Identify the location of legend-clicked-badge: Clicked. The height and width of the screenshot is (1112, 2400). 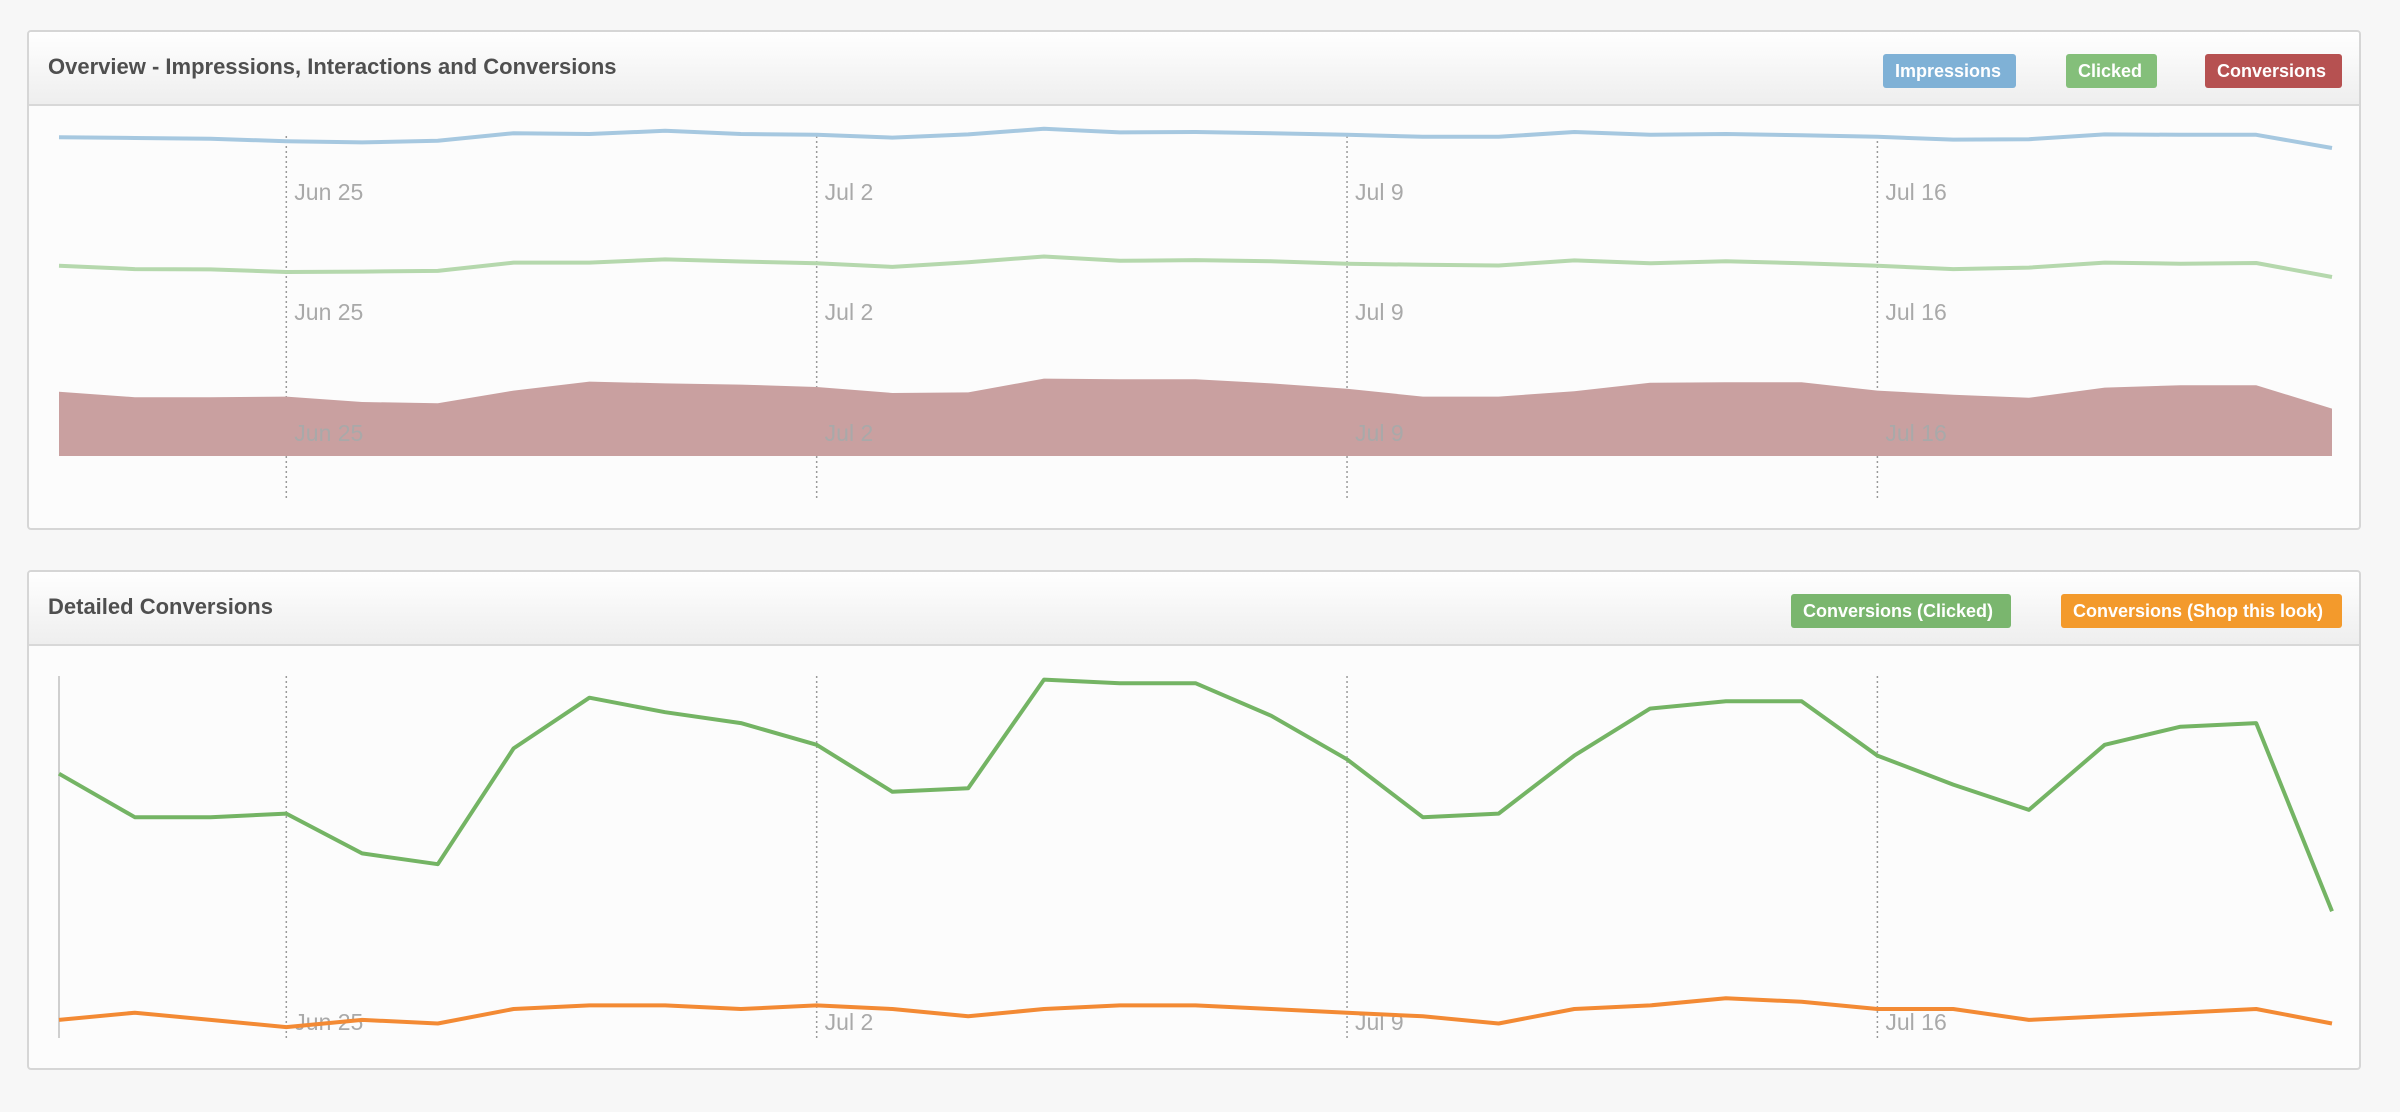
(2111, 71).